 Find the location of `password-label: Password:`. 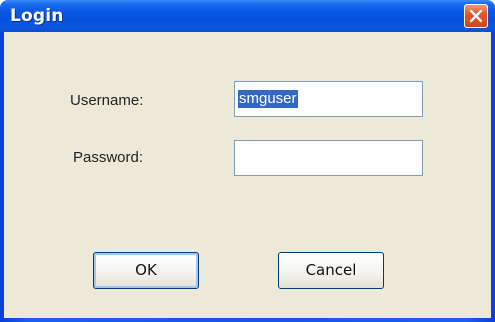

password-label: Password: is located at coordinates (108, 157).